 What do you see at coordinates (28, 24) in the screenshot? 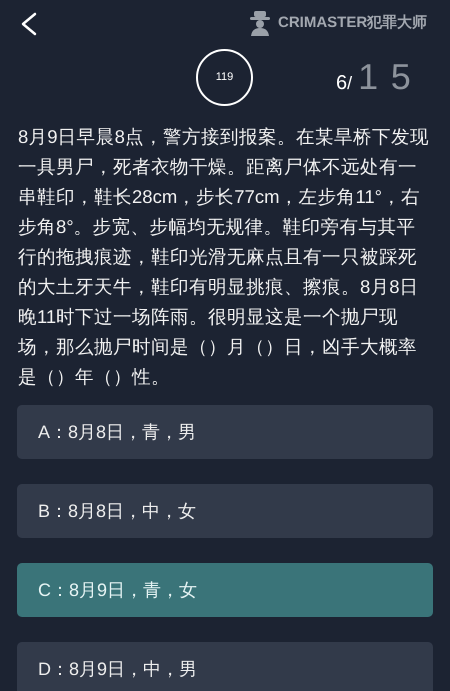
I see `back-icon` at bounding box center [28, 24].